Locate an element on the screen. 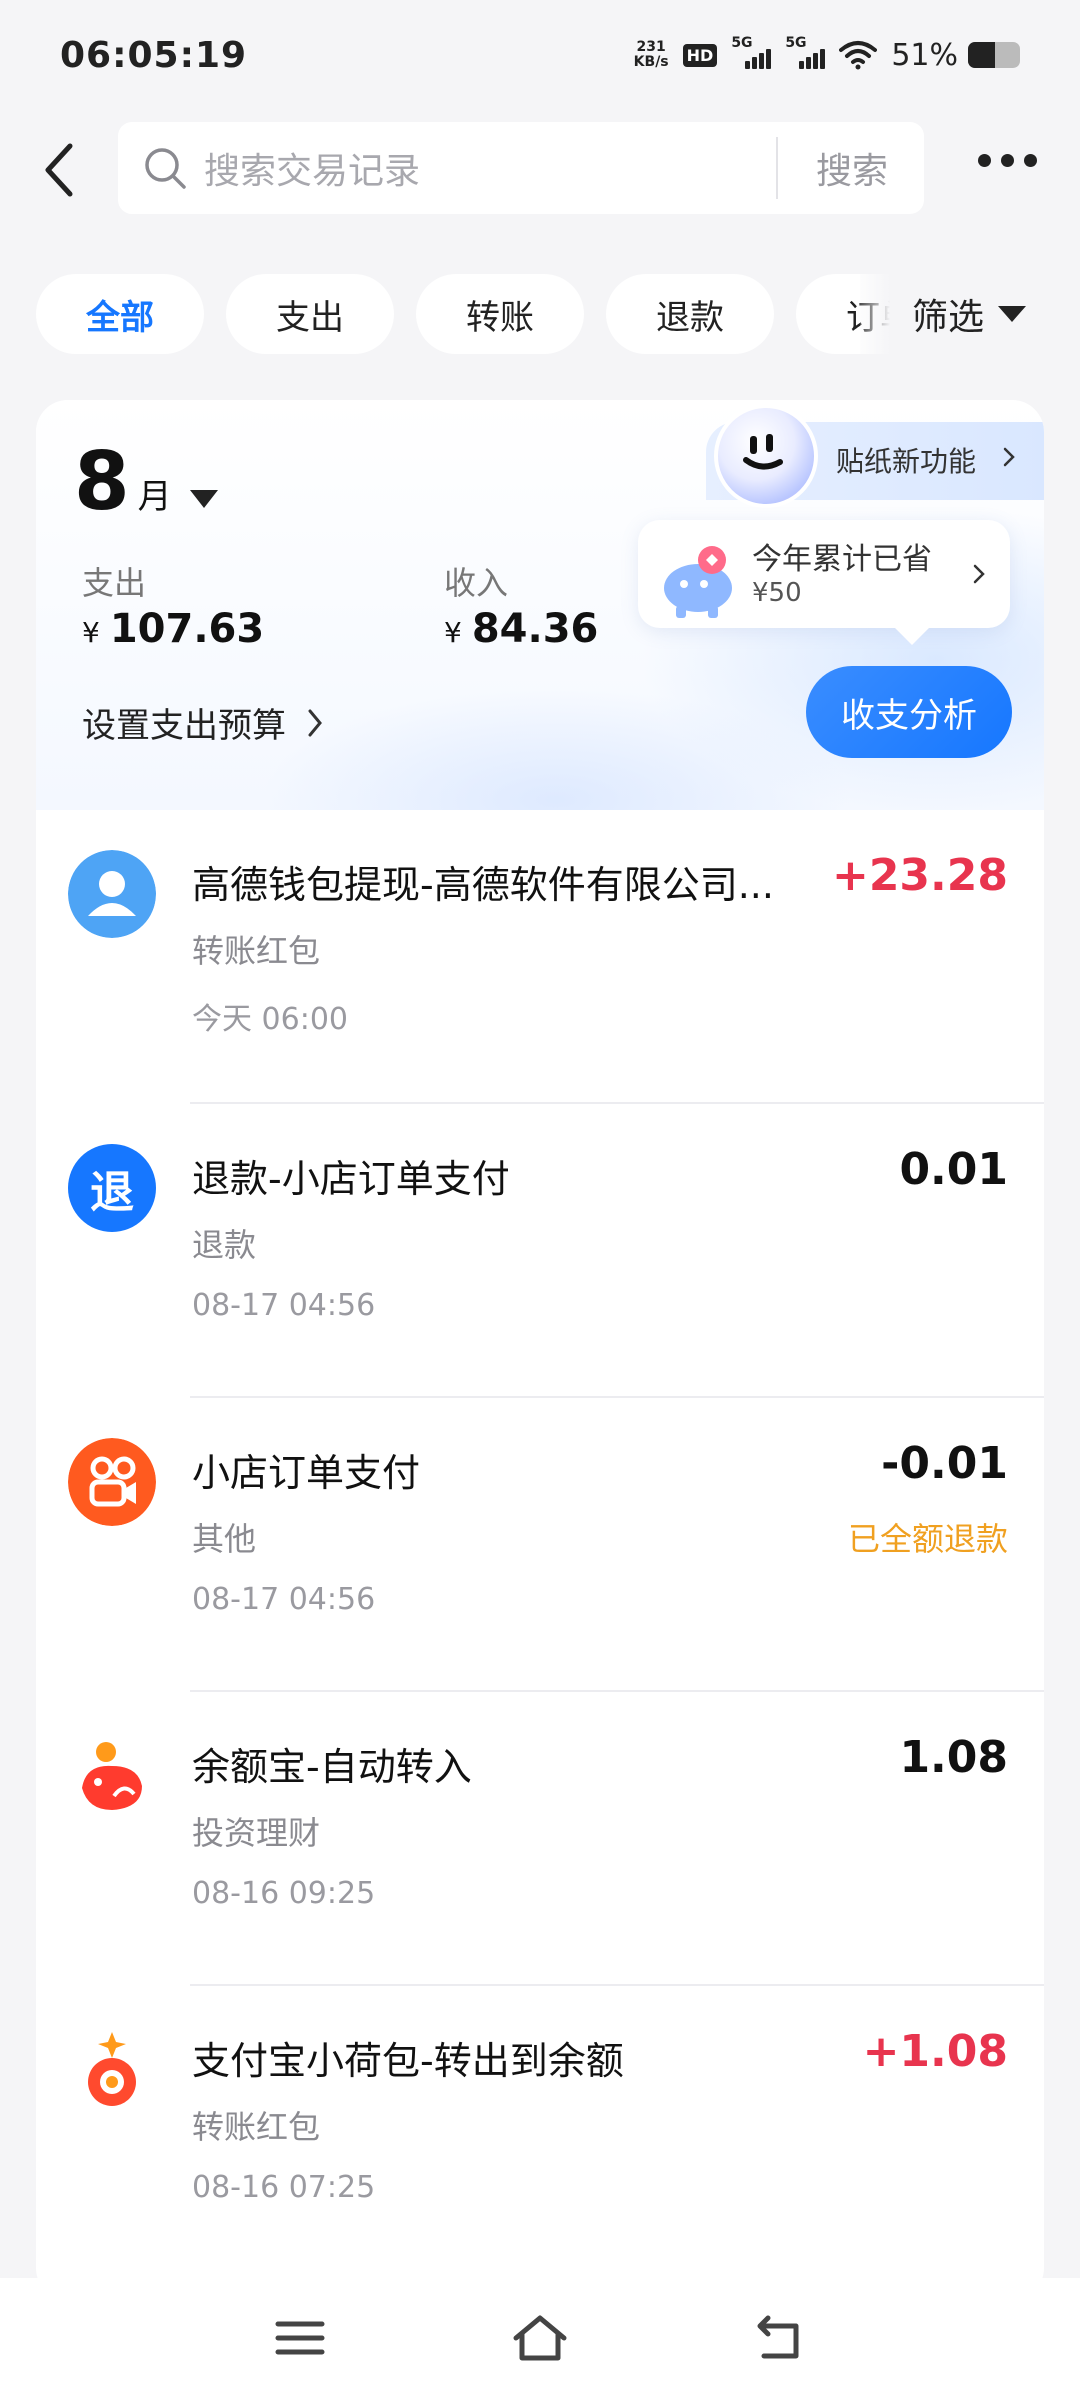  header: 搜索交易记录 搜索 is located at coordinates (540, 170).